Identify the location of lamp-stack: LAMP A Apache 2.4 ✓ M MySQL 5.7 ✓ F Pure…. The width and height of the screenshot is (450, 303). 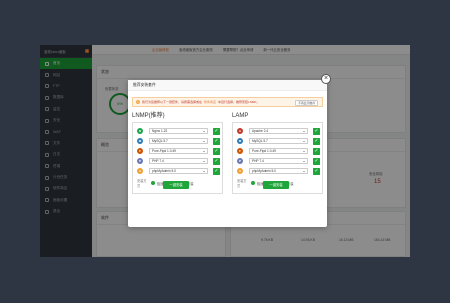
(277, 153).